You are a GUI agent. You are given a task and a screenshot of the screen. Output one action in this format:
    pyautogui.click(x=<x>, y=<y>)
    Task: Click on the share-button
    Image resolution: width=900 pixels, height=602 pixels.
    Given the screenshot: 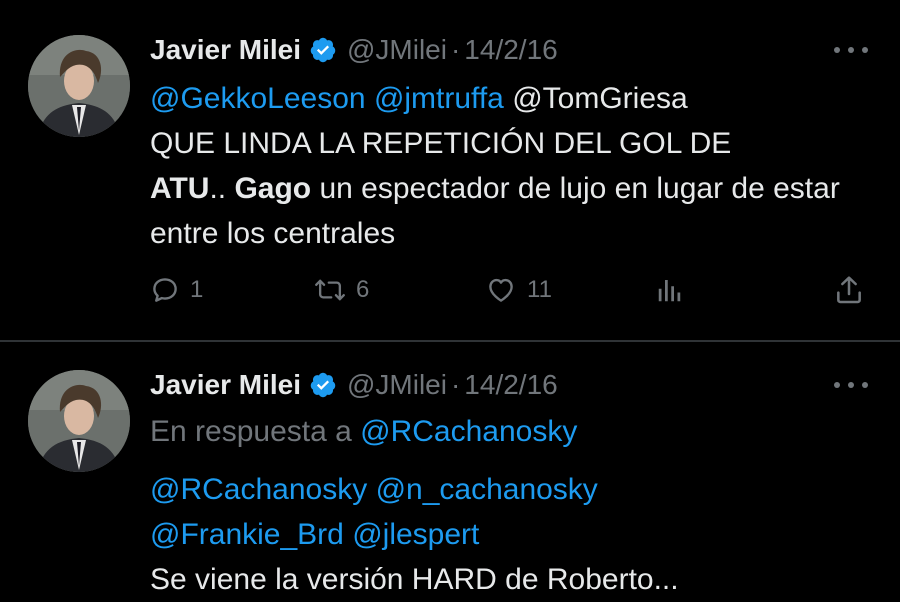 What is the action you would take?
    pyautogui.click(x=849, y=290)
    